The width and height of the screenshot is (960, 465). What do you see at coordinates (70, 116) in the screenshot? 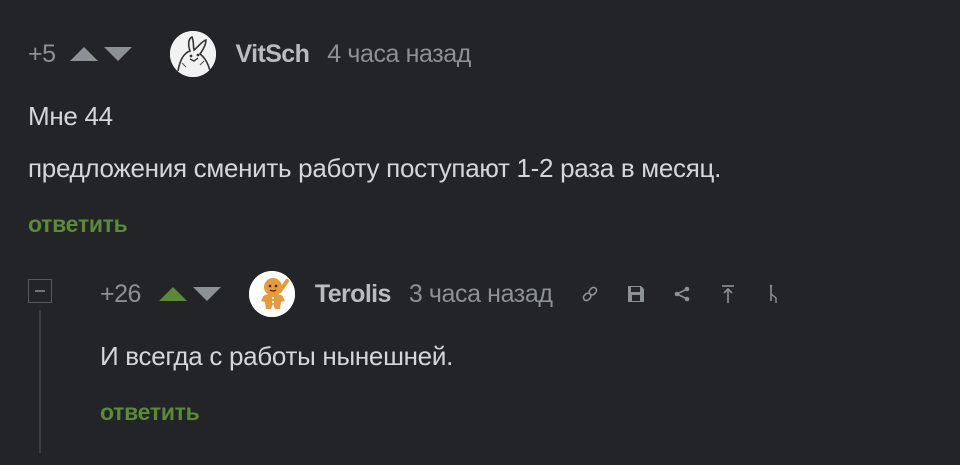
I see `comment-text-line: Мне 44` at bounding box center [70, 116].